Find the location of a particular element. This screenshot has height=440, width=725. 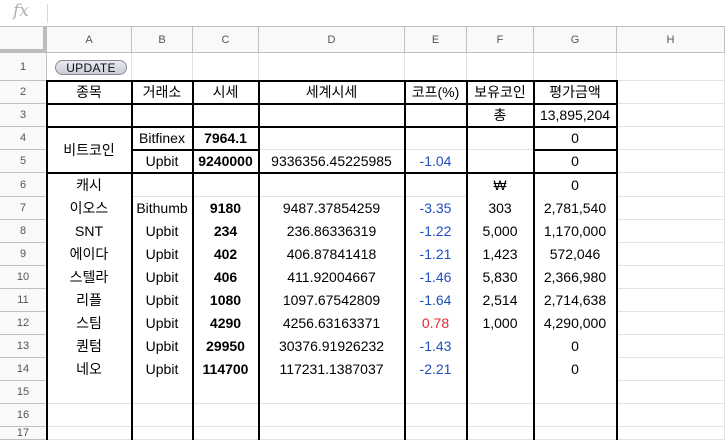

row-header-13: 13 is located at coordinates (23, 346).